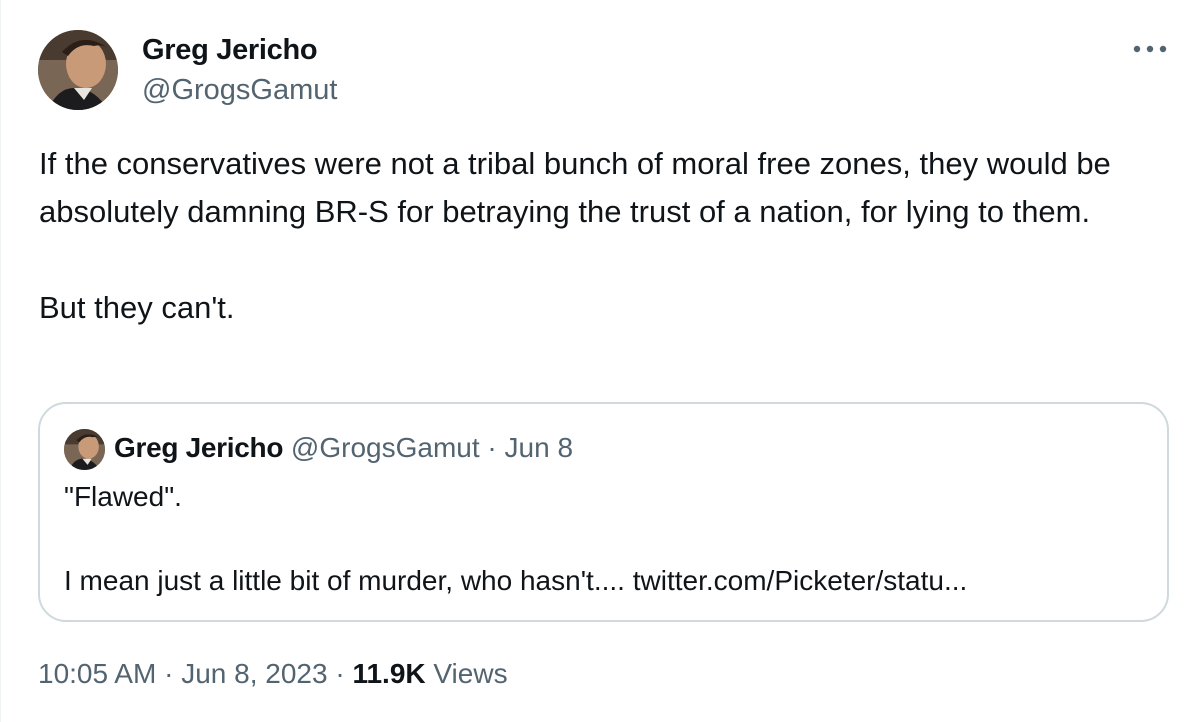  I want to click on author-name: Greg Jericho, so click(230, 50).